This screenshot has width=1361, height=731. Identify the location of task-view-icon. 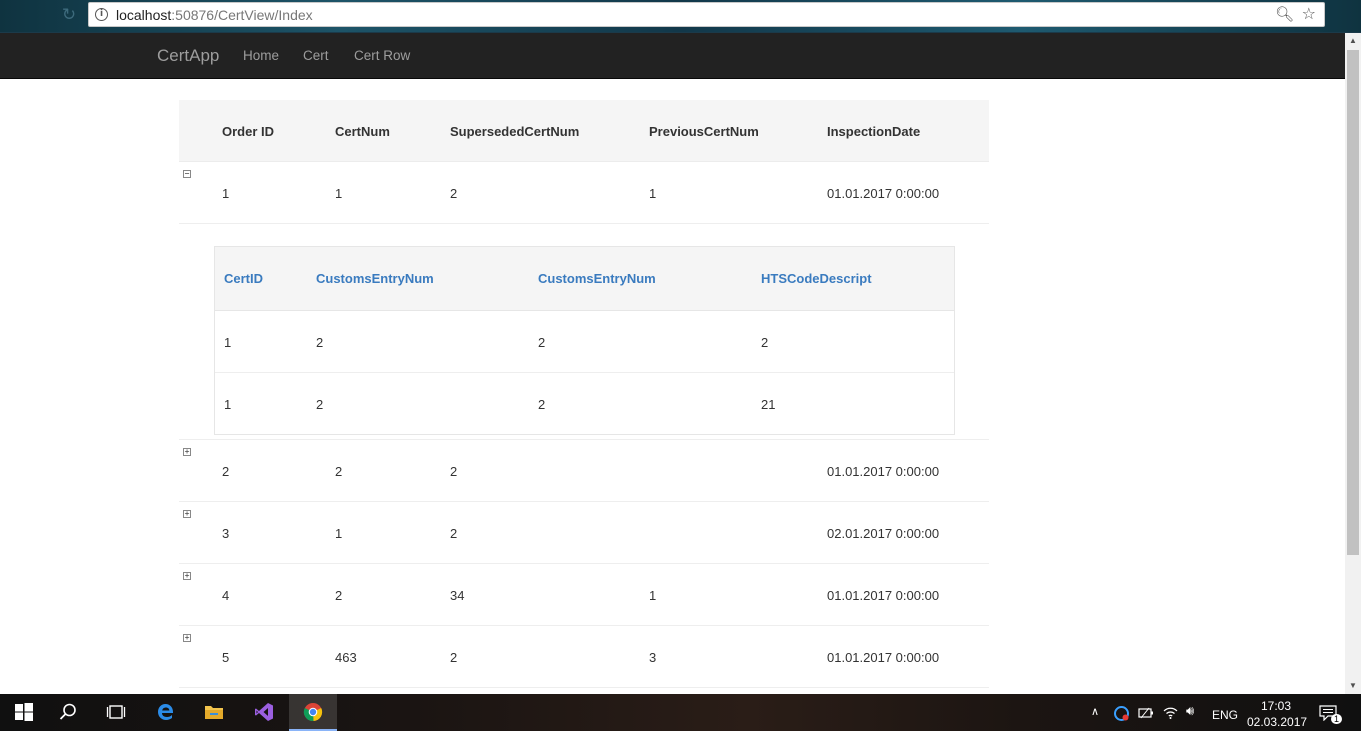
(116, 712).